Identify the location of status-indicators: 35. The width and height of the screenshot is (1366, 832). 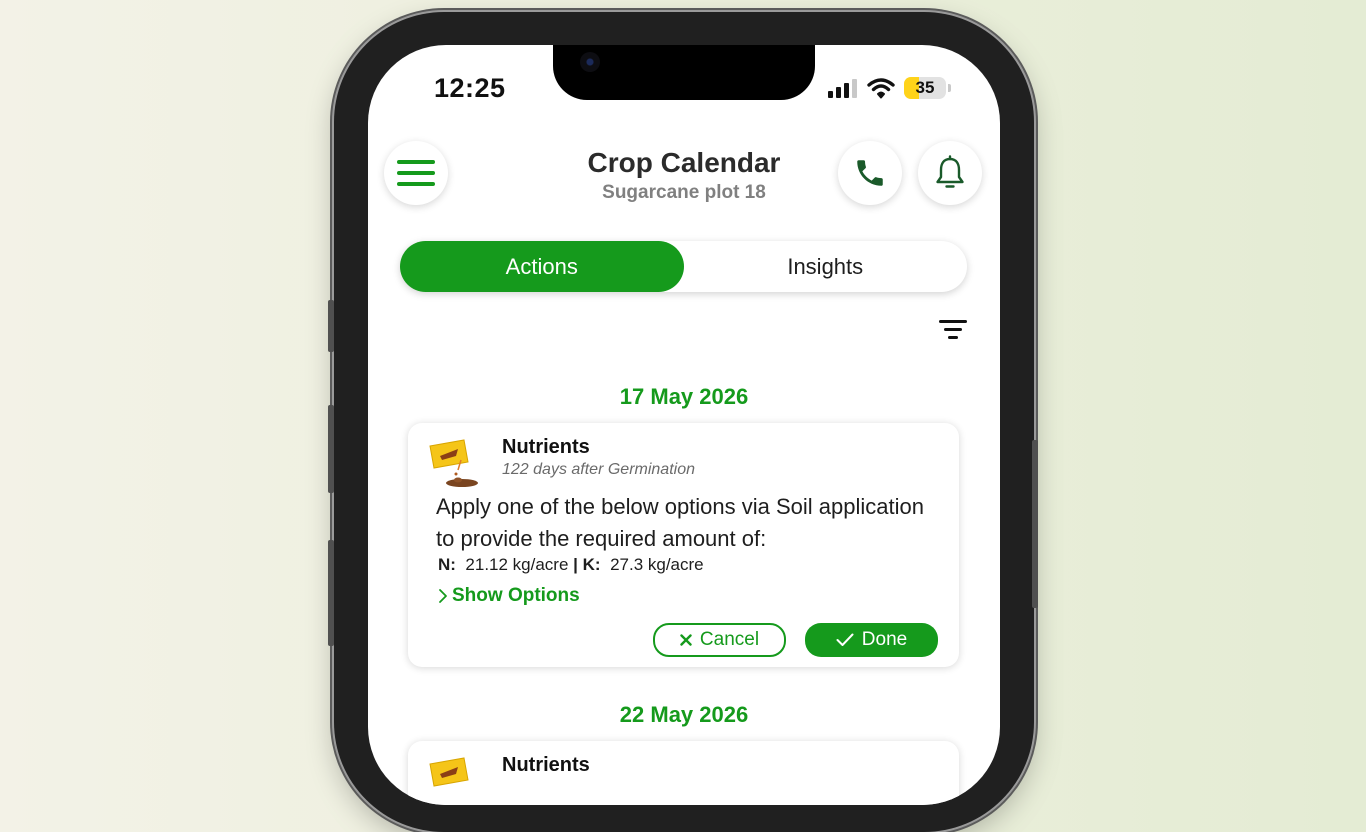
(889, 88).